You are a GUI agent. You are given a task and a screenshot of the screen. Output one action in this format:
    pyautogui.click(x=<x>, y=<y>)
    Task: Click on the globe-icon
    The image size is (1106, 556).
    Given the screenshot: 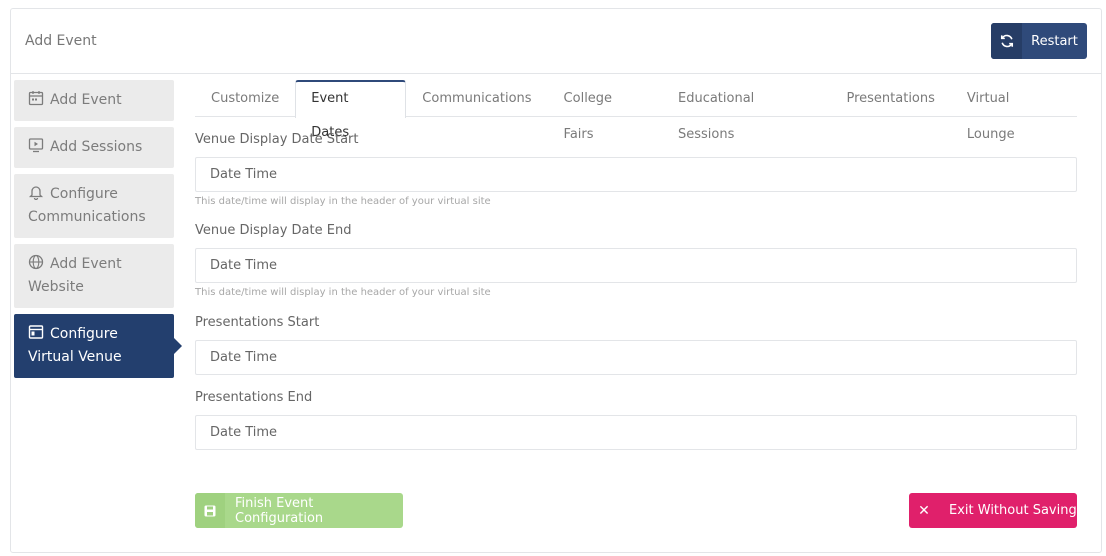 What is the action you would take?
    pyautogui.click(x=36, y=262)
    